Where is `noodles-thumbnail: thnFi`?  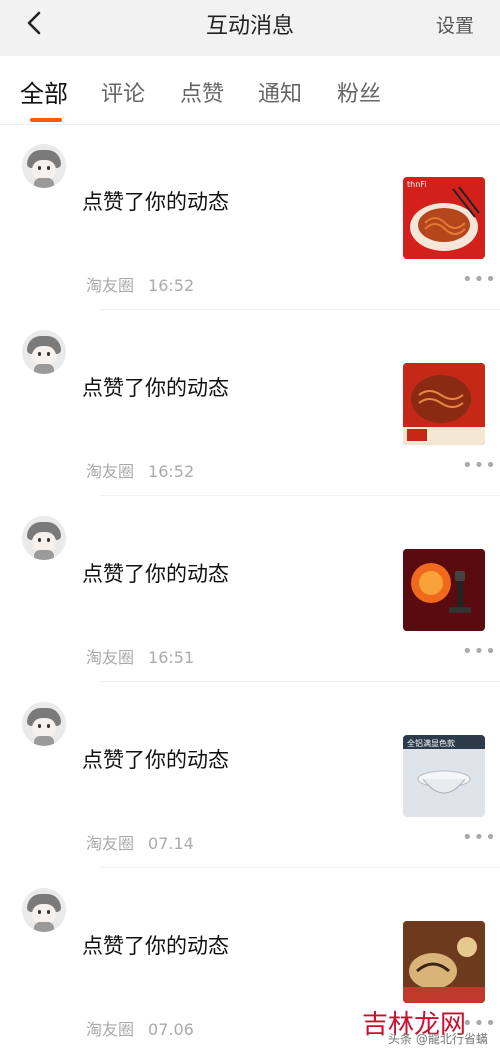
noodles-thumbnail: thnFi is located at coordinates (444, 218).